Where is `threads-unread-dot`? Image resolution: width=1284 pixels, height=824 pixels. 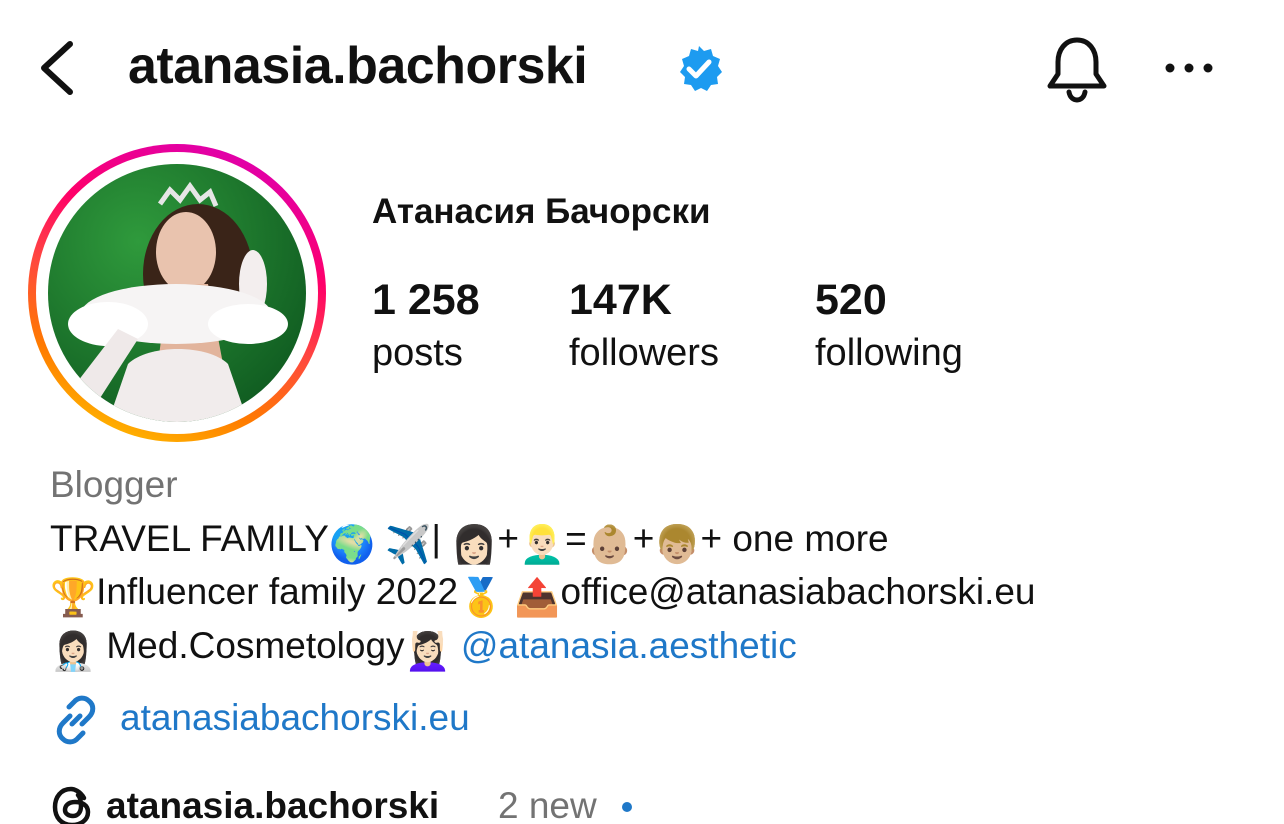 threads-unread-dot is located at coordinates (627, 807).